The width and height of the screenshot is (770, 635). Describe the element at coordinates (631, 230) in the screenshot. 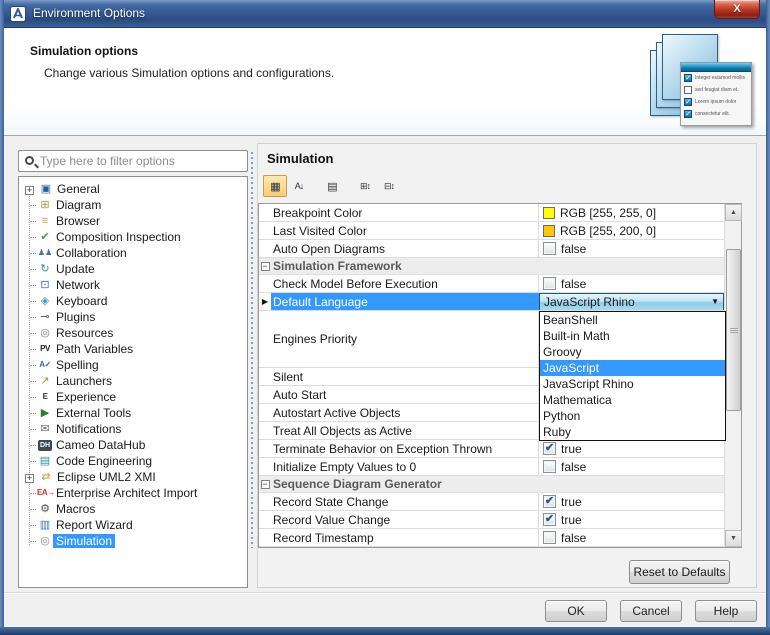

I see `property-value: RGB [255, 200, 0]` at that location.